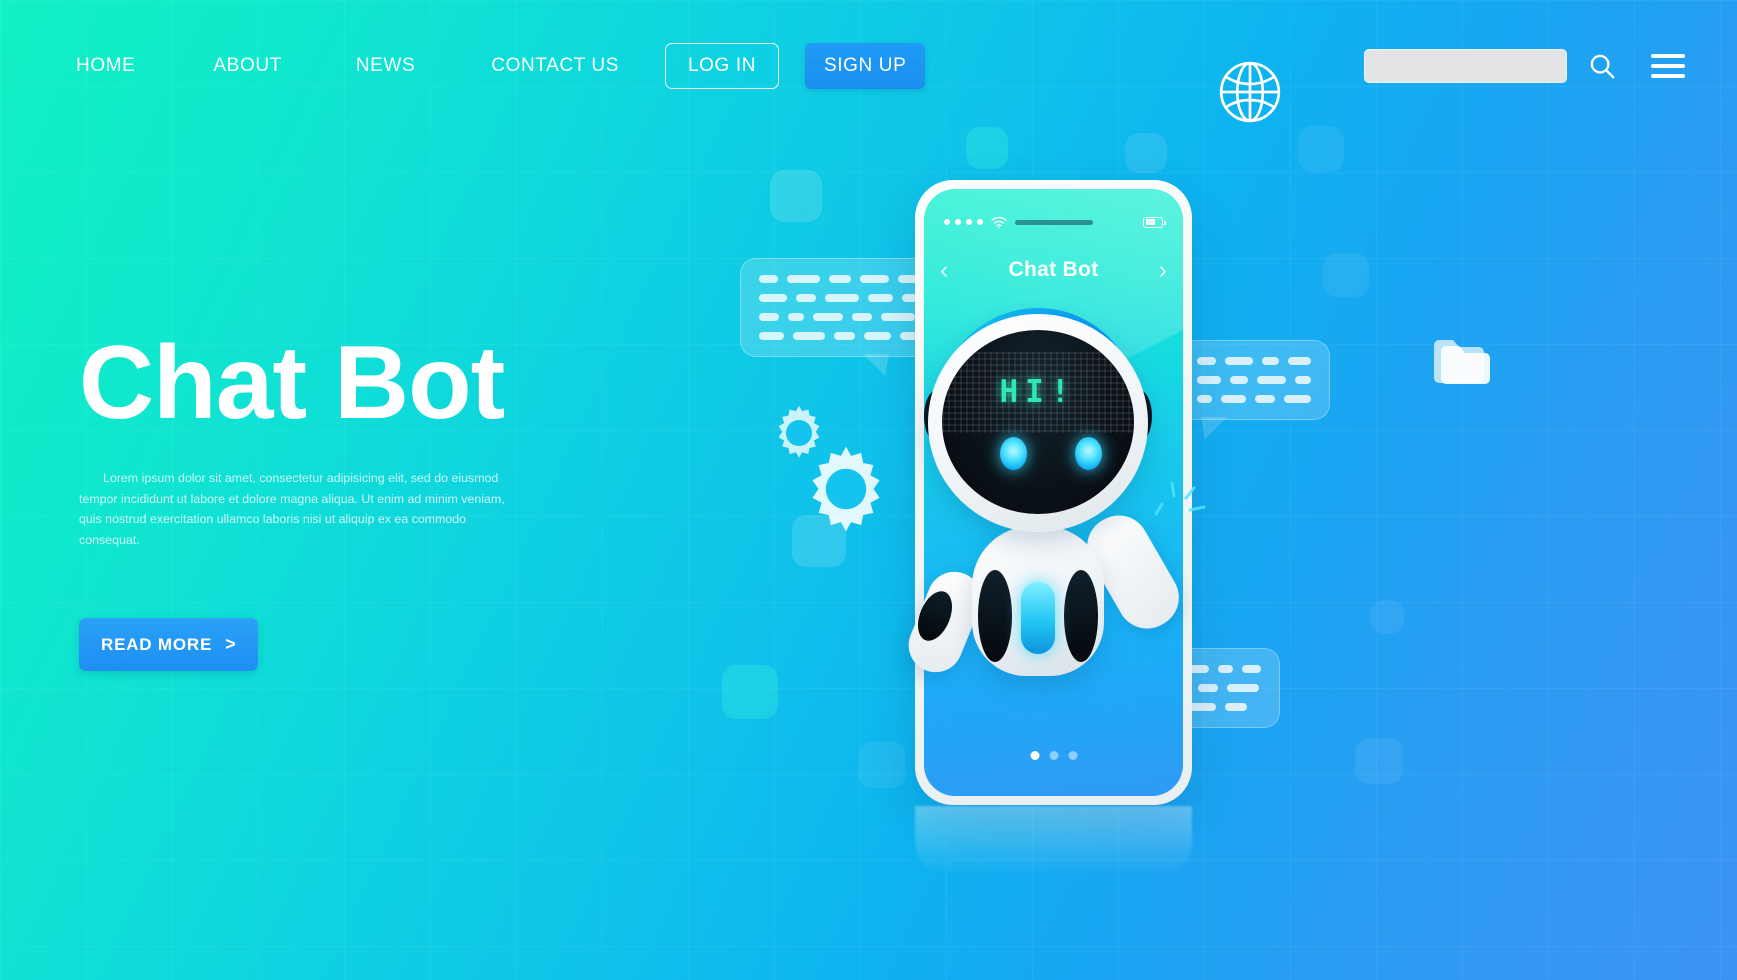  I want to click on battery-icon, so click(1154, 222).